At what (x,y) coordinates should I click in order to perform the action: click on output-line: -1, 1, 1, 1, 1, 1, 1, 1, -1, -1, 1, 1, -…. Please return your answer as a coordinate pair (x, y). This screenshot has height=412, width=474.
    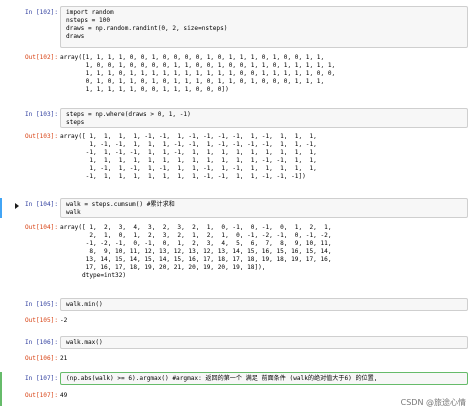
    Looking at the image, I should click on (183, 176).